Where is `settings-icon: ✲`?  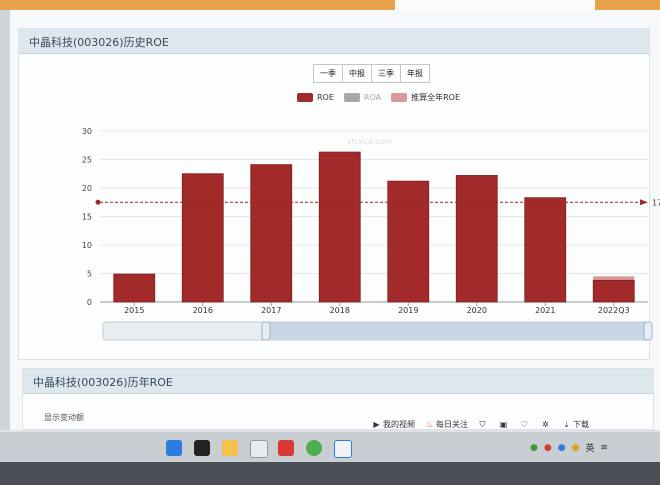
settings-icon: ✲ is located at coordinates (545, 424).